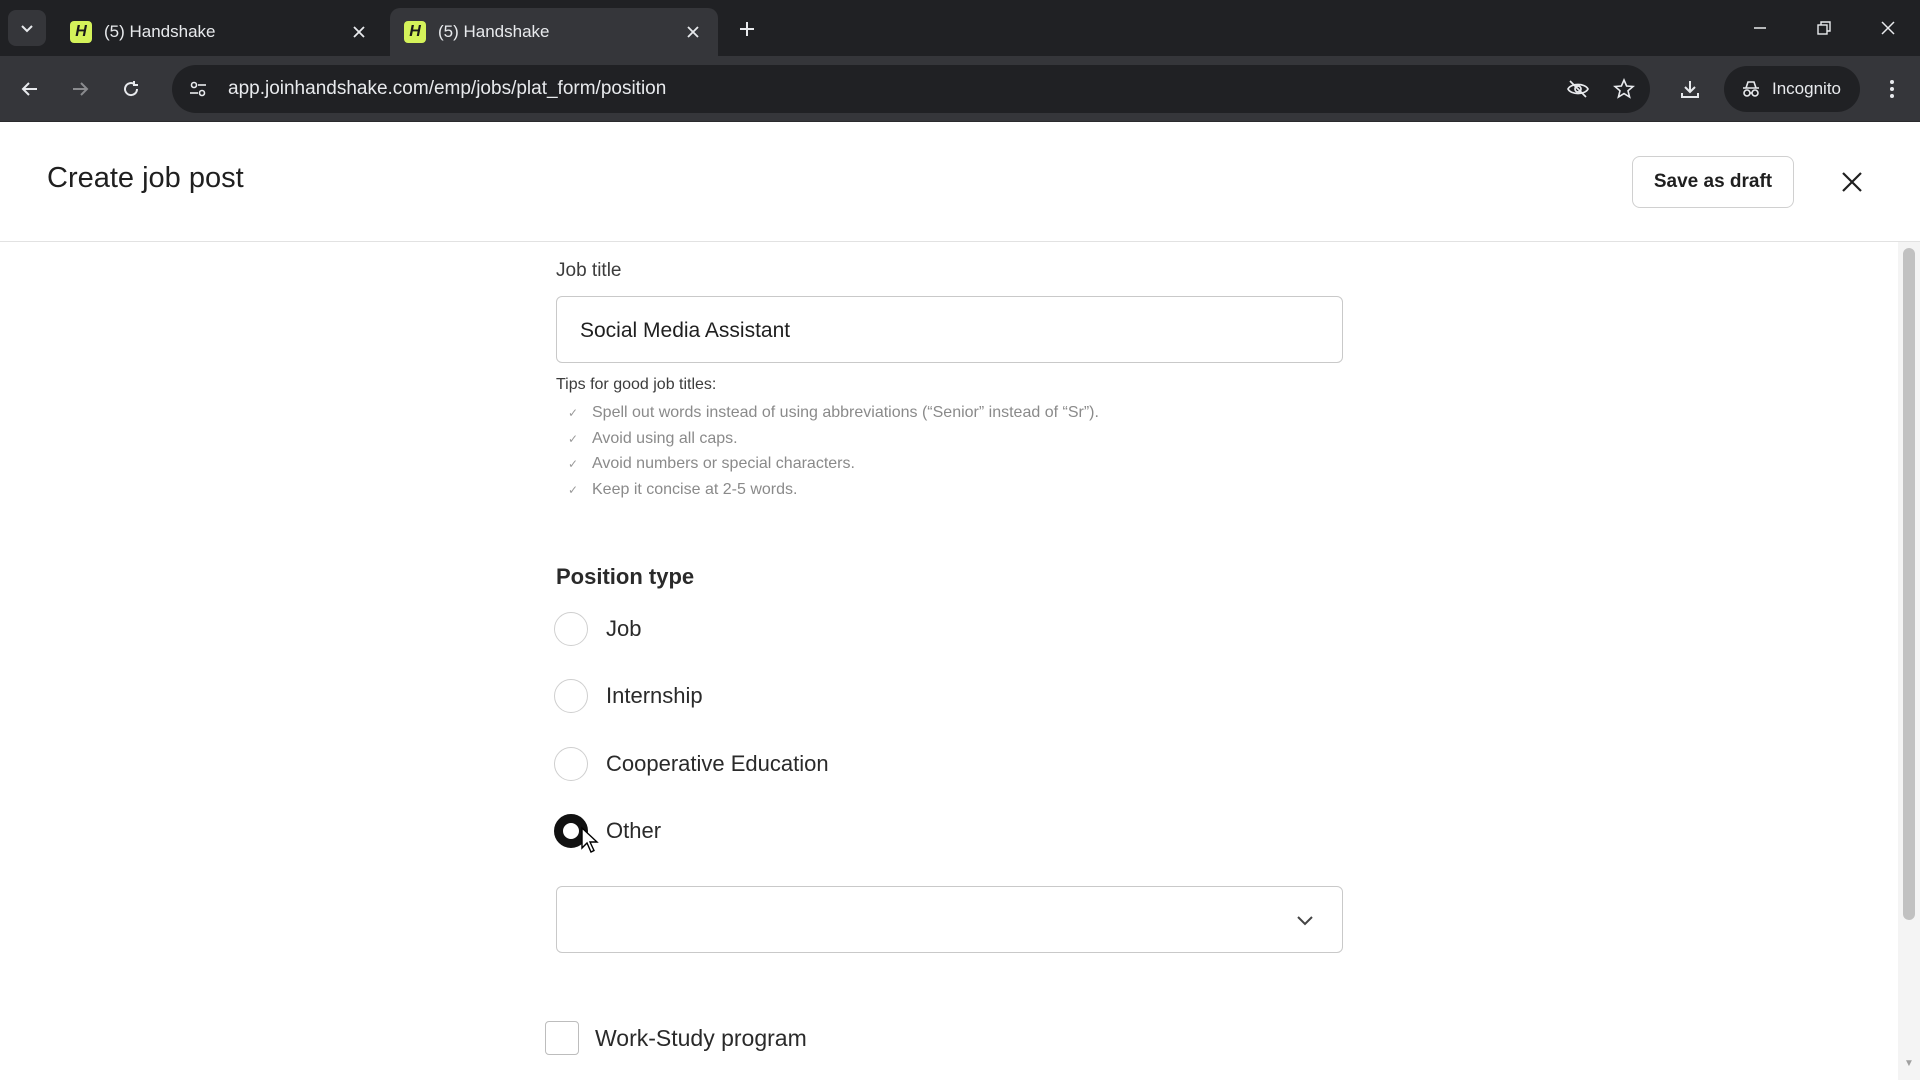  What do you see at coordinates (623, 629) in the screenshot?
I see `radio-label: Job` at bounding box center [623, 629].